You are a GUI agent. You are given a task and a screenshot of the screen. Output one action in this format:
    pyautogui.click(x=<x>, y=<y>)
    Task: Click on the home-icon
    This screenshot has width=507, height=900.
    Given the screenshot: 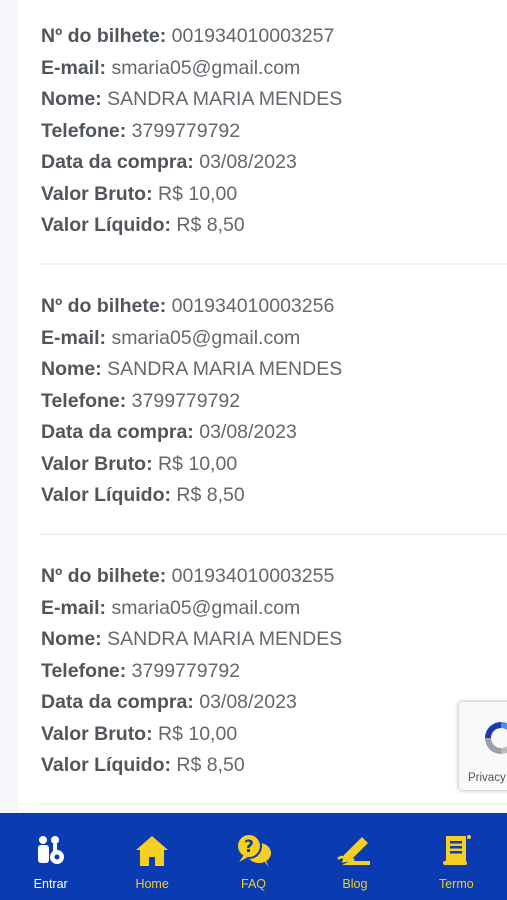 What is the action you would take?
    pyautogui.click(x=152, y=851)
    